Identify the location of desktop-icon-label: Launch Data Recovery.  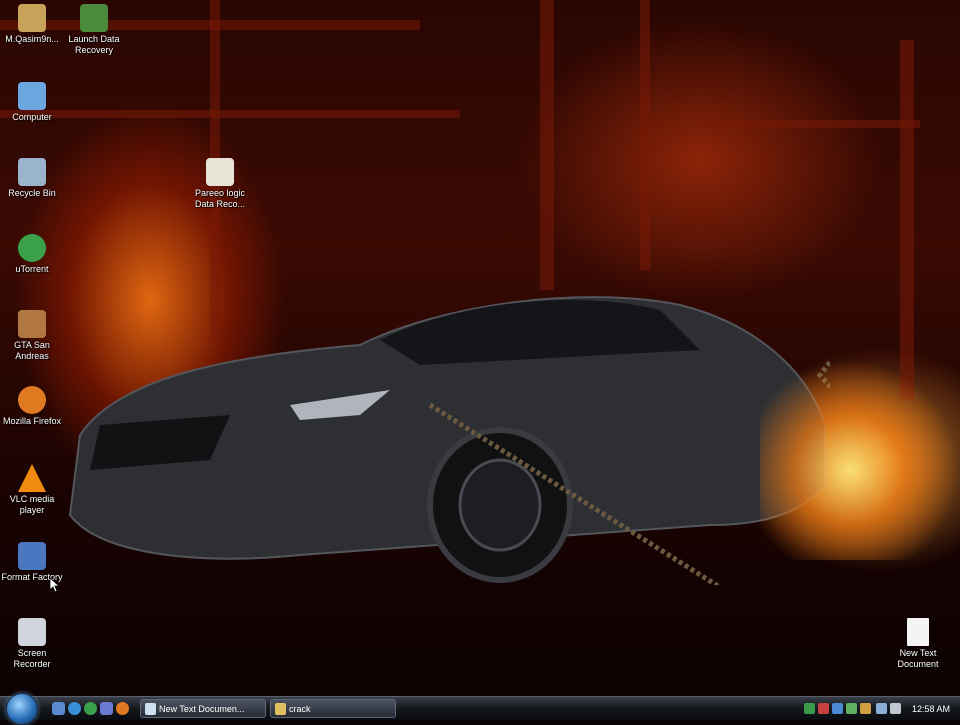
(94, 44).